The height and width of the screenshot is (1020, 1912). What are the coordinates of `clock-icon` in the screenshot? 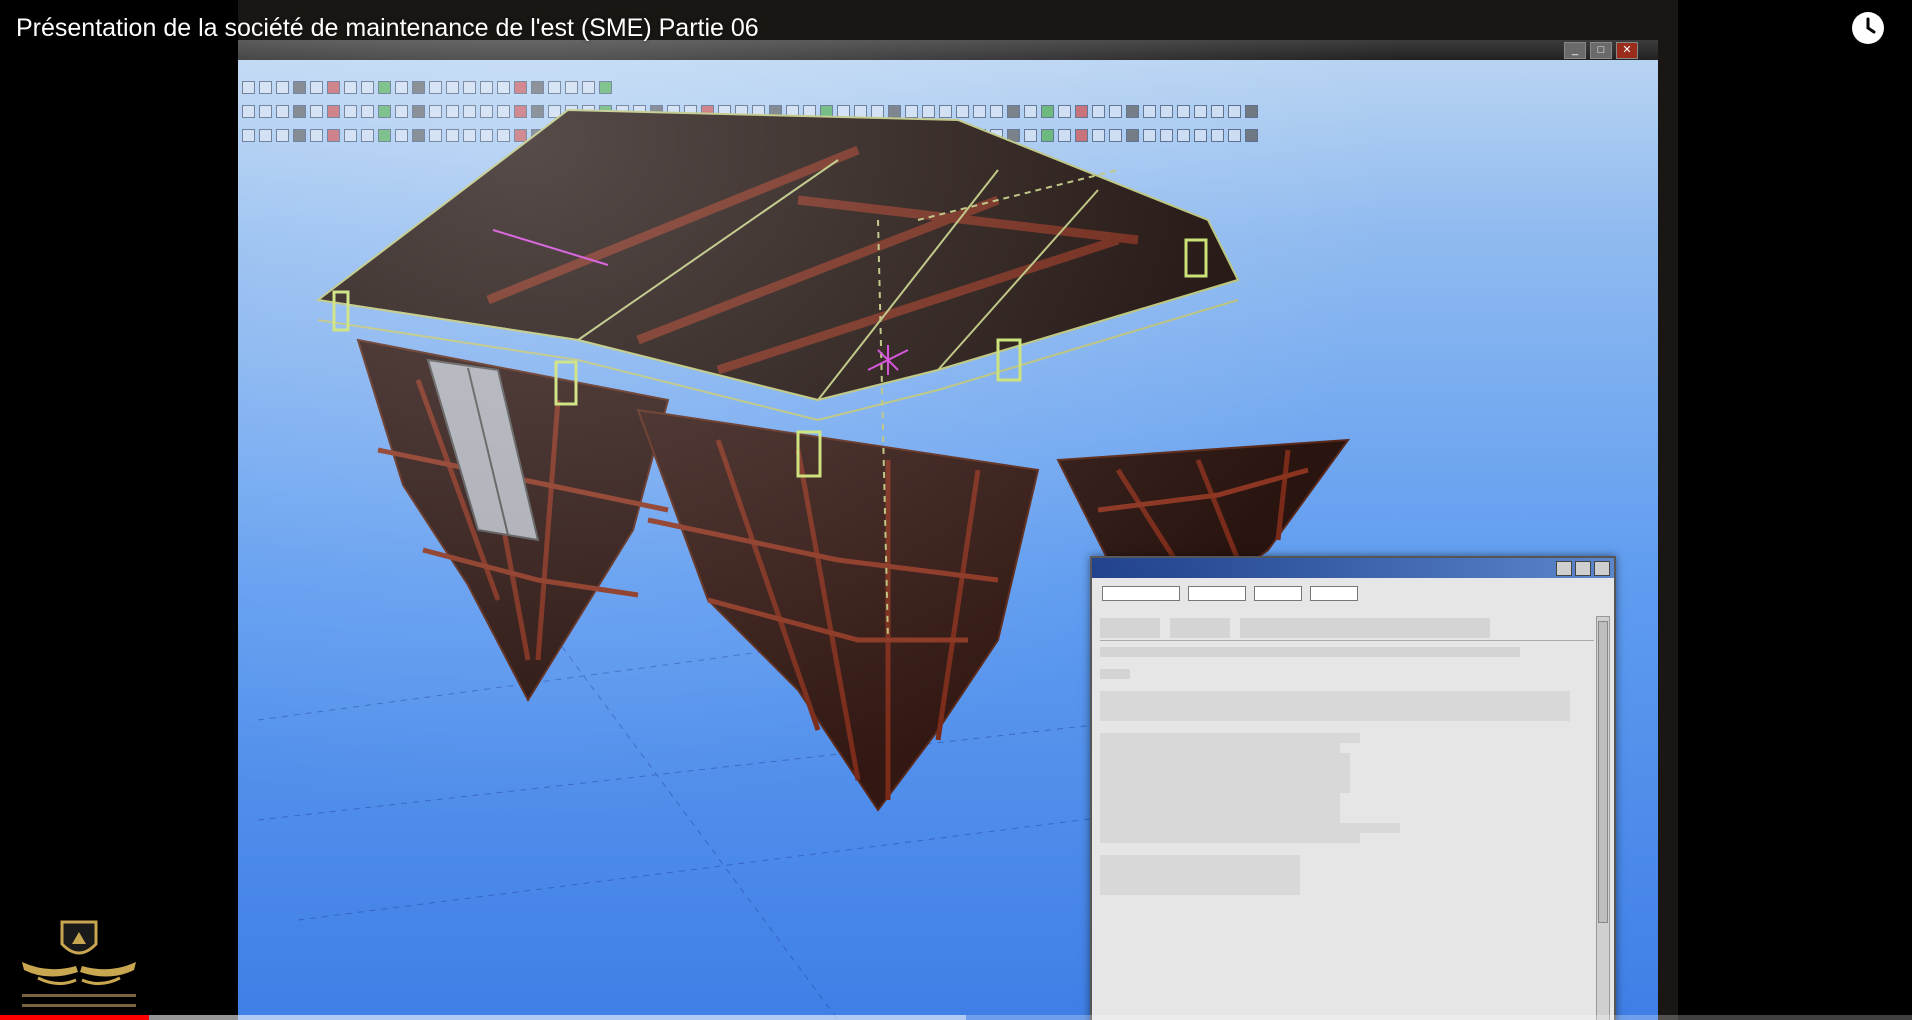 It's located at (1868, 28).